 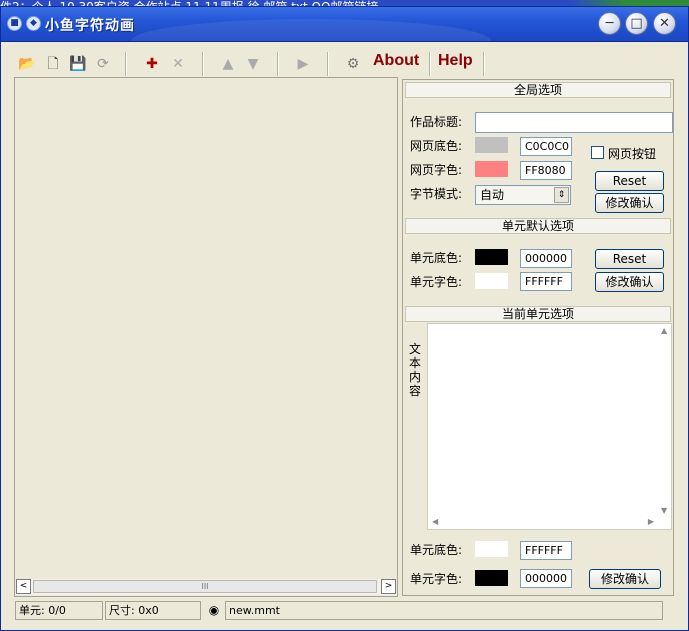 I want to click on minimize-button: ─, so click(x=609, y=23).